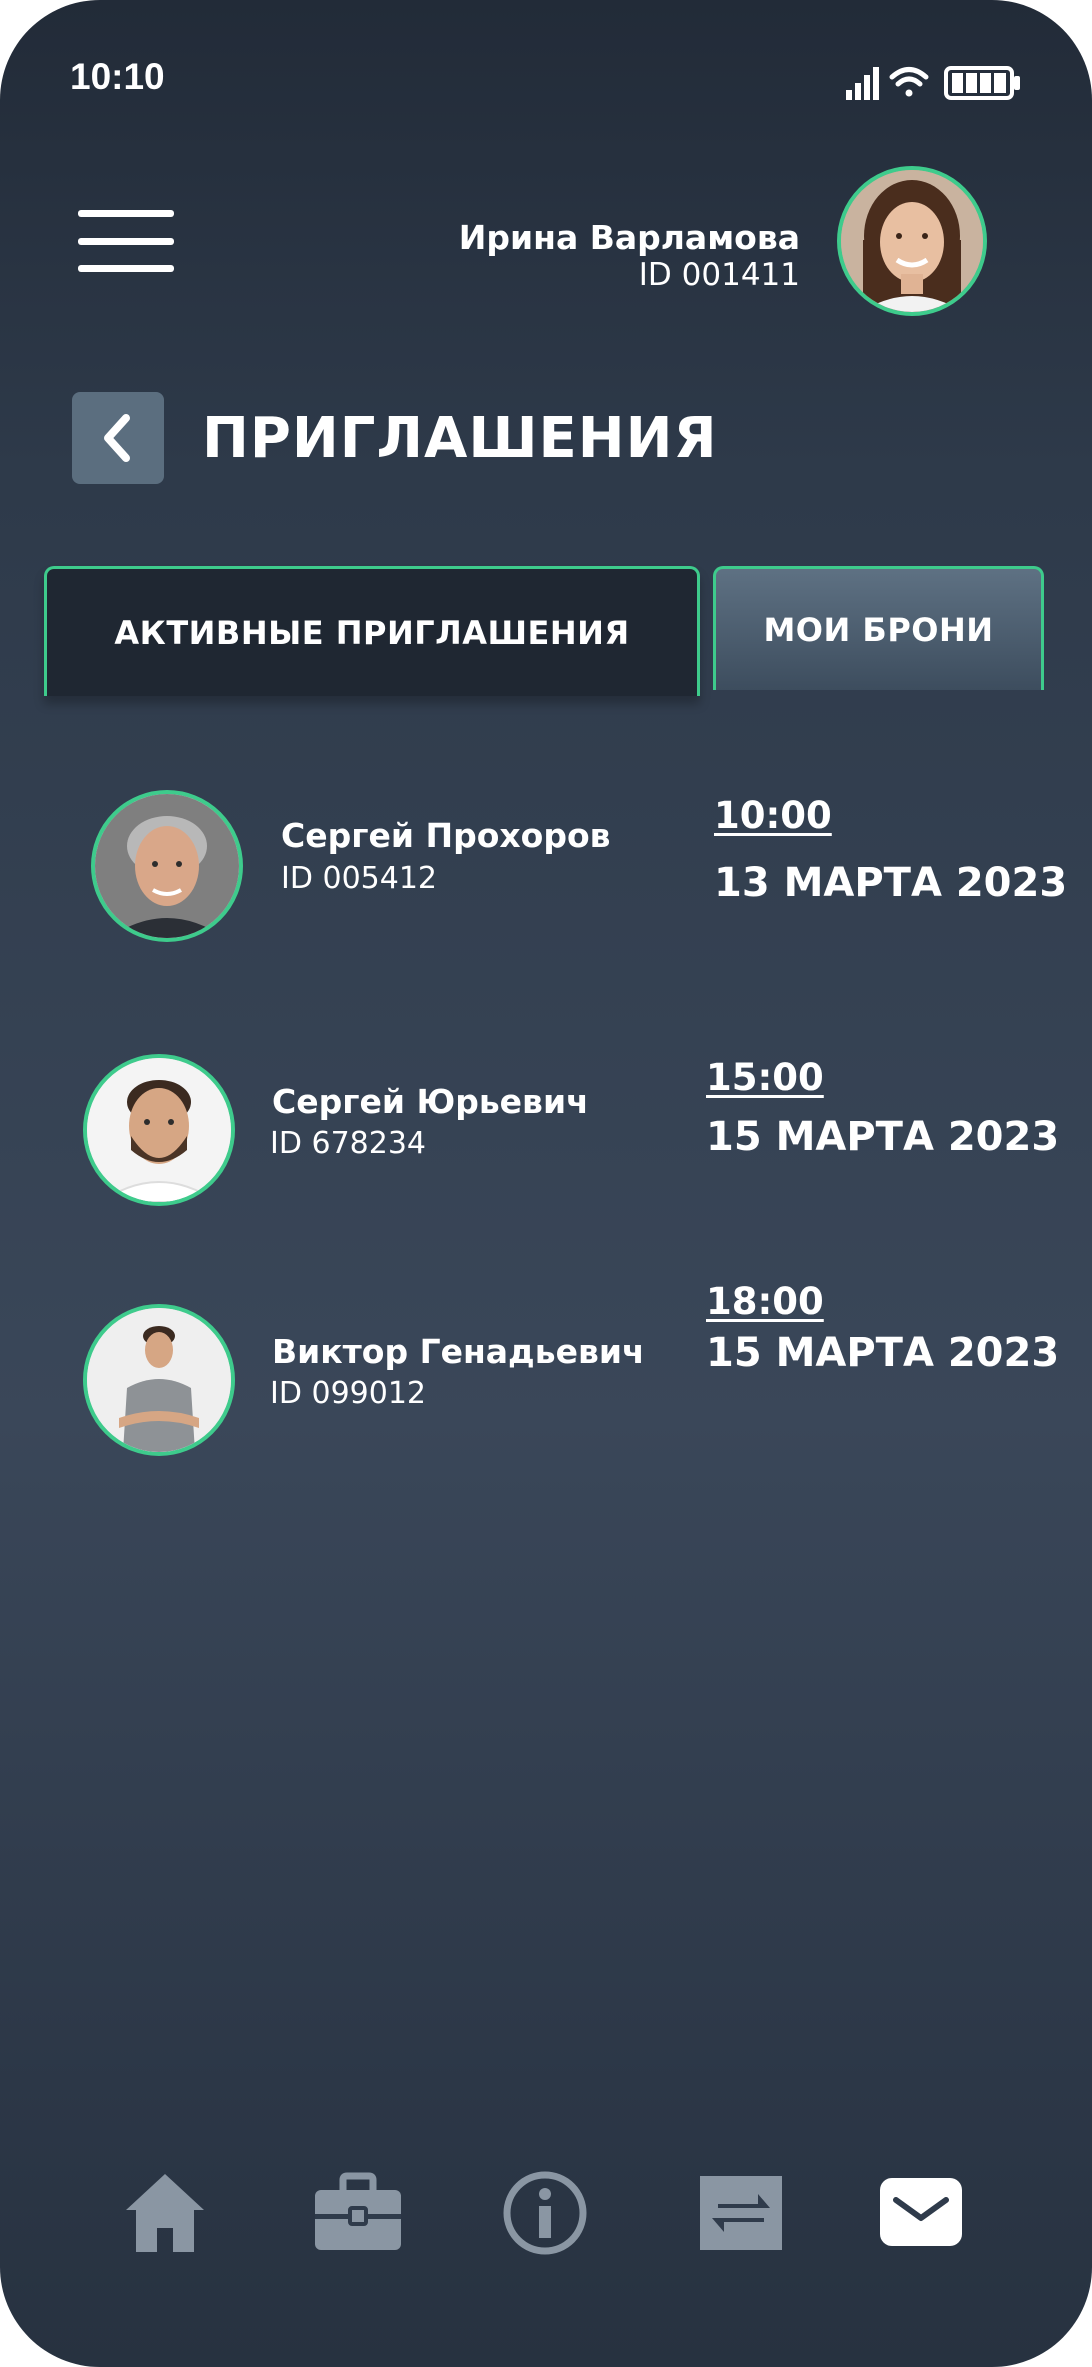 This screenshot has width=1092, height=2367. I want to click on user-info: Ирина Варламова ID 001411, so click(629, 255).